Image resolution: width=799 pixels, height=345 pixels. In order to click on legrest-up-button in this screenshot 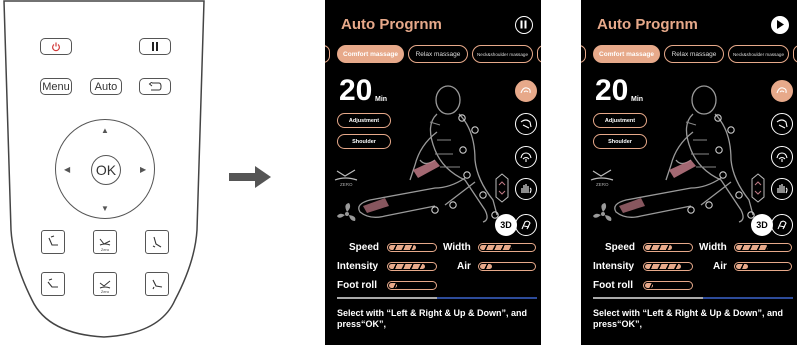, I will do `click(157, 242)`.